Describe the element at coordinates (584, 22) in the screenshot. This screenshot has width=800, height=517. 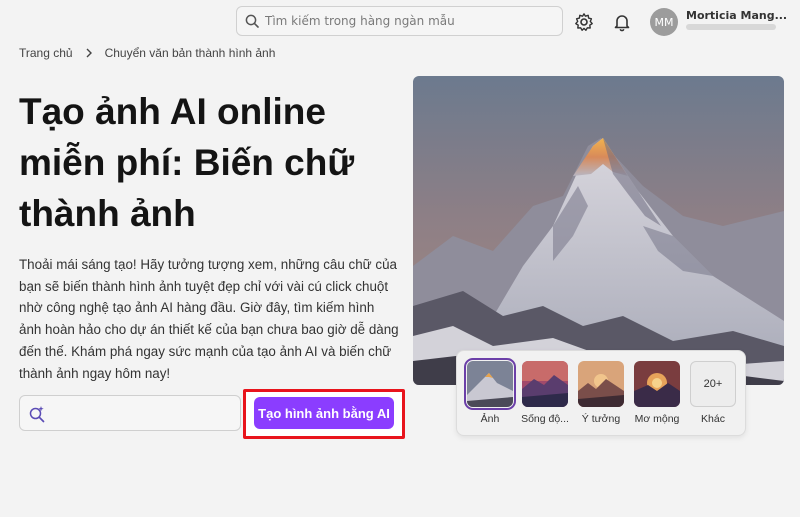
I see `gear-icon` at that location.